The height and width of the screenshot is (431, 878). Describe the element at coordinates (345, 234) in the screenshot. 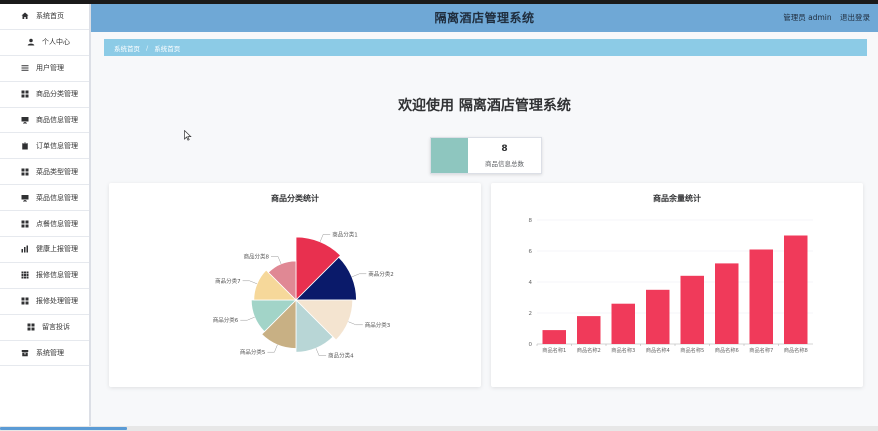

I see `pie-label-1: 商品分类1` at that location.